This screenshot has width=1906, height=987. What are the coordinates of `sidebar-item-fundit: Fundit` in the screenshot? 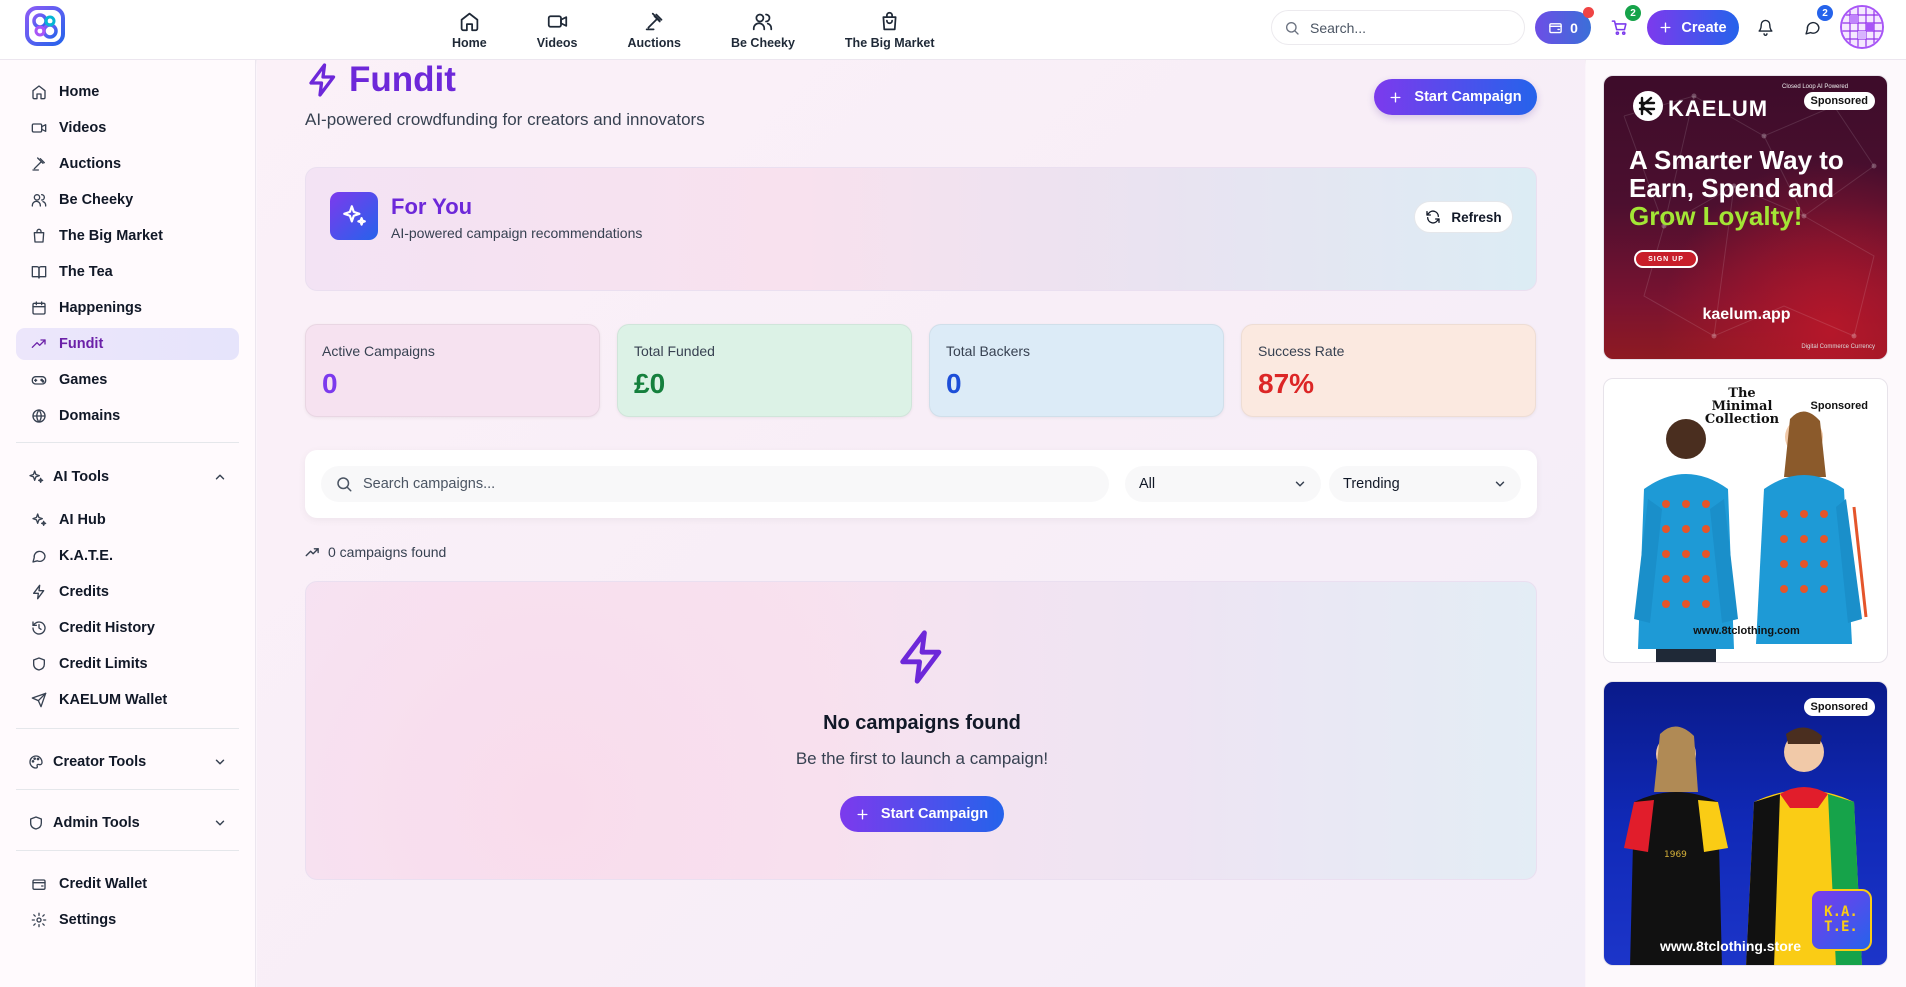 It's located at (127, 344).